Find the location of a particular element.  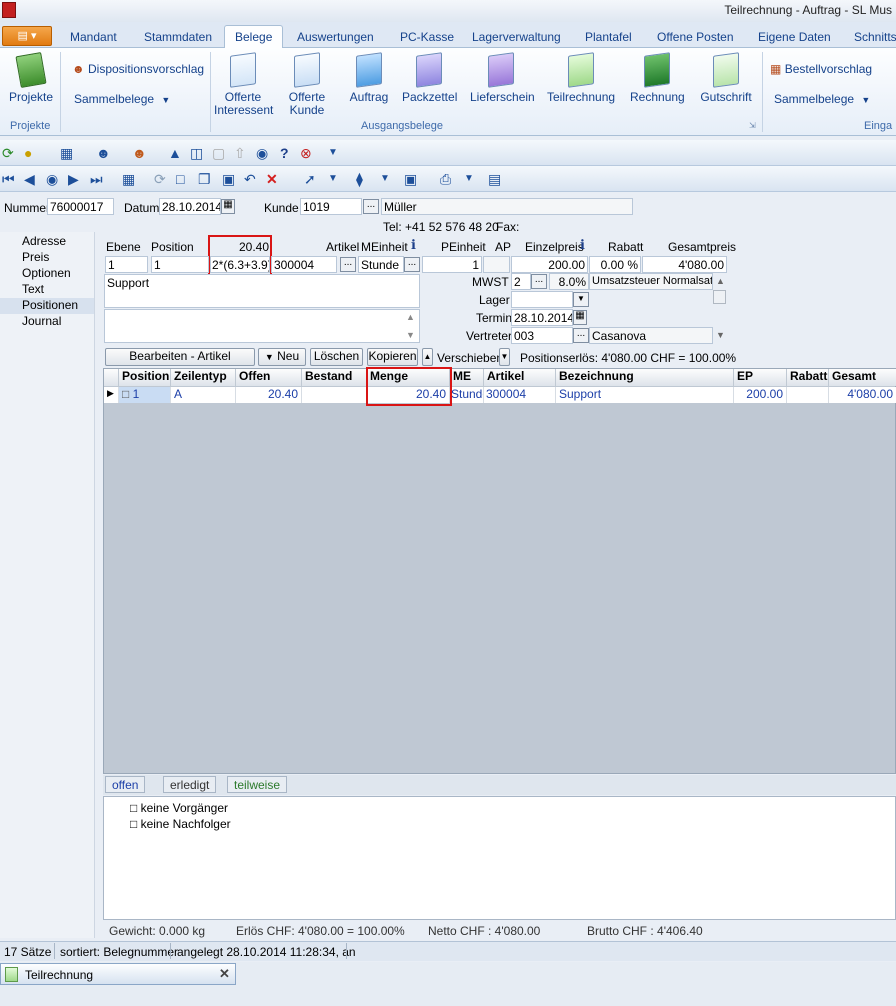

export-icon: ⇧ is located at coordinates (240, 153).